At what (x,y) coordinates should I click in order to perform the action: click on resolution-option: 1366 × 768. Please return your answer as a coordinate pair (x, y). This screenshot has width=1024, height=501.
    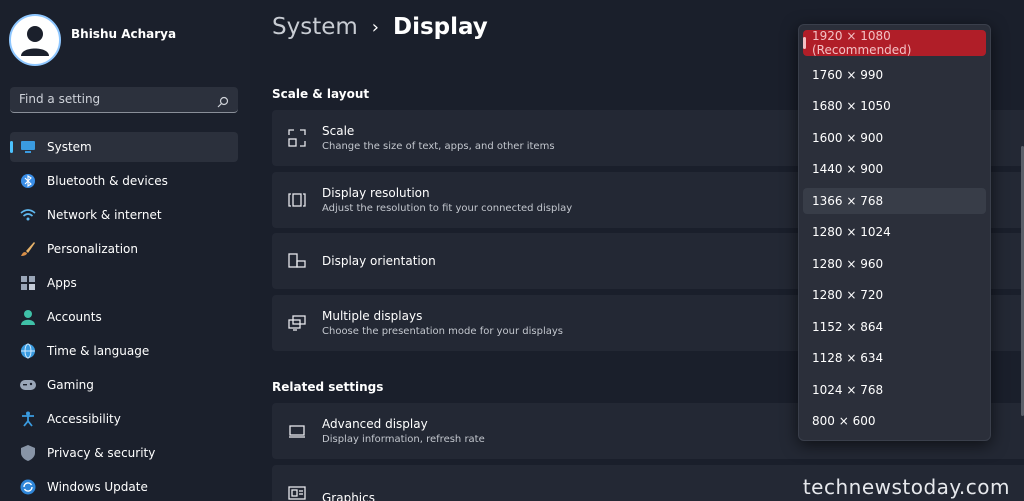
    Looking at the image, I should click on (894, 201).